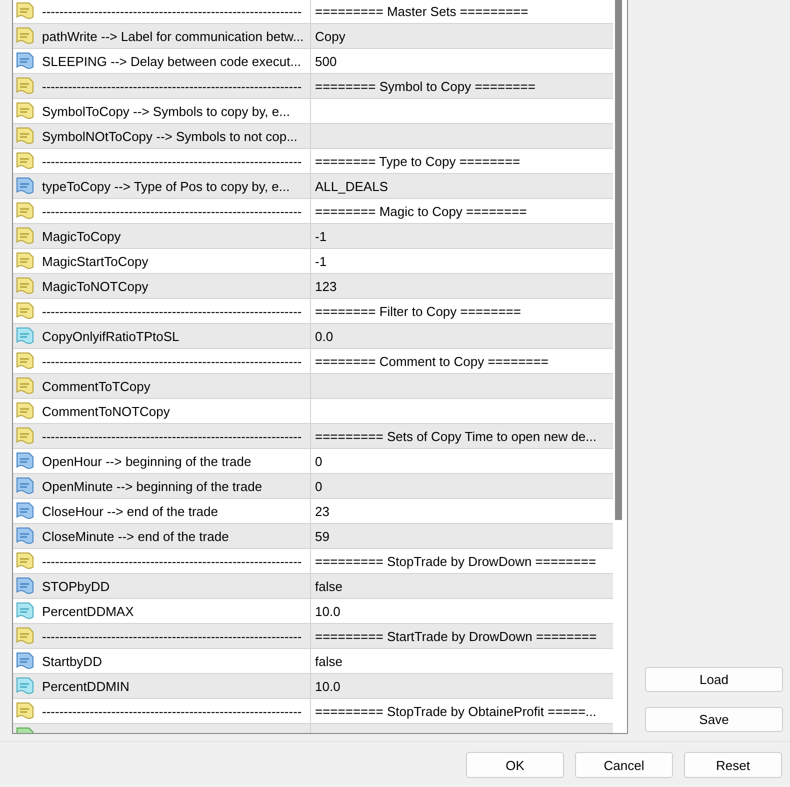 This screenshot has width=790, height=787. I want to click on parameter-name: CommentToTCopy, so click(96, 386).